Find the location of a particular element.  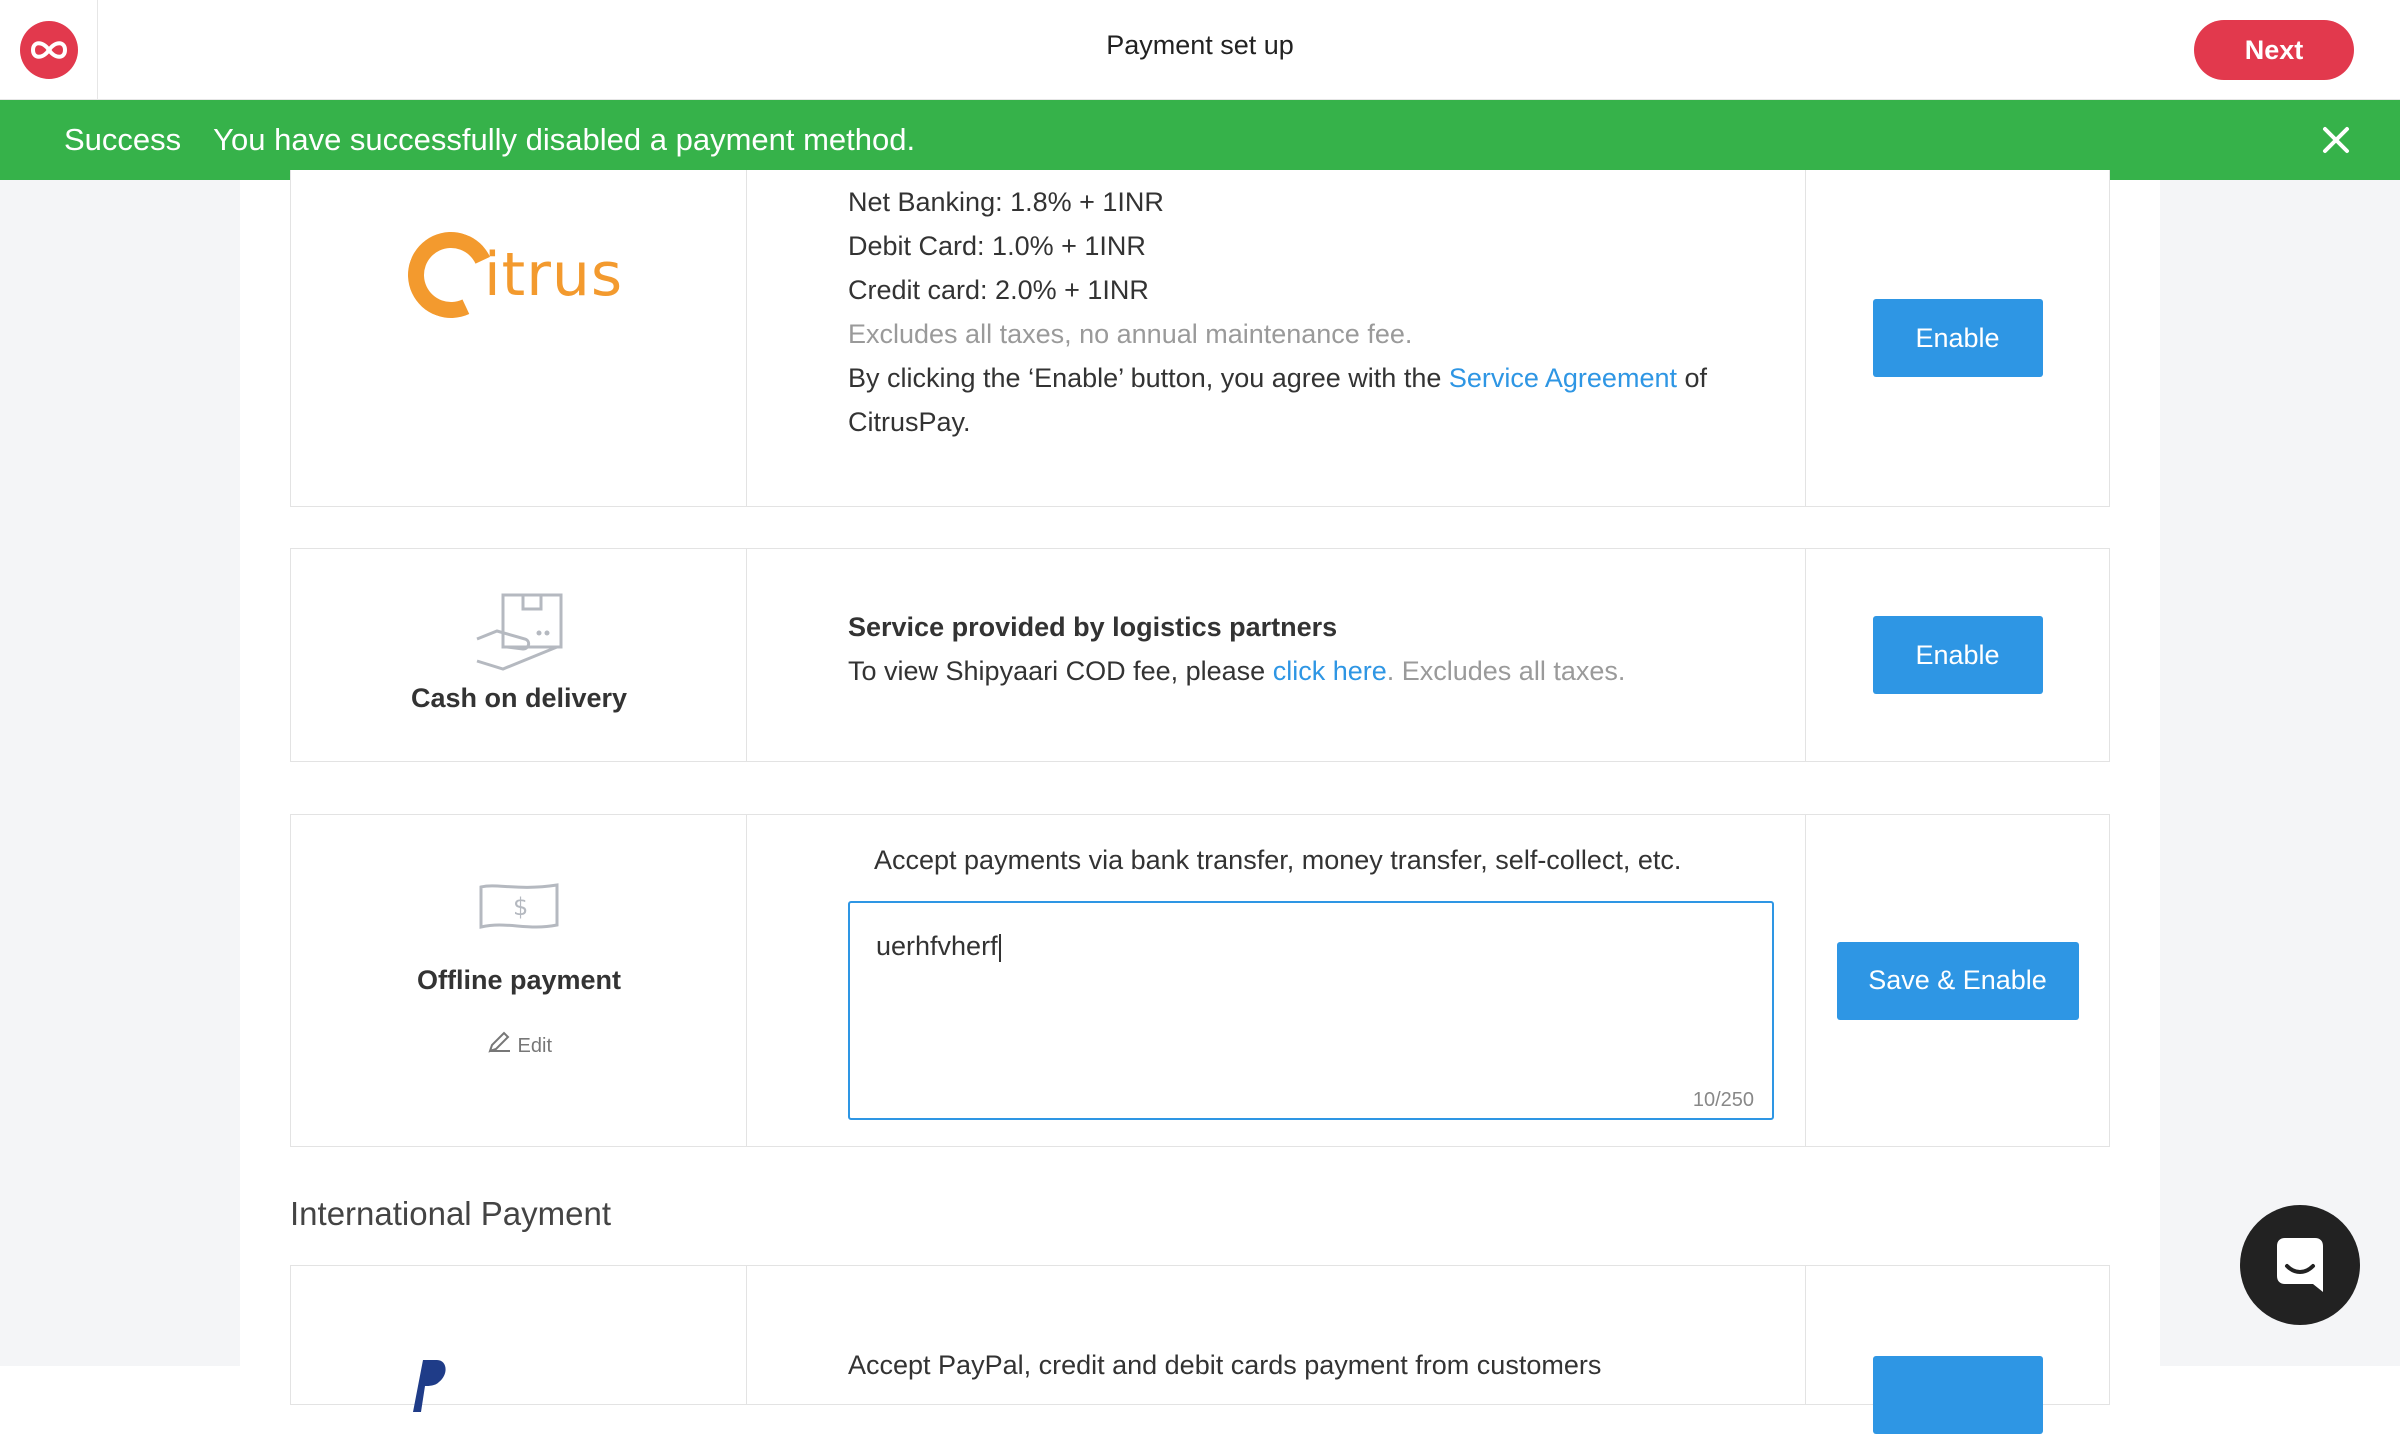

citrus-fee-line: Net Banking: 1.8% + 1INR is located at coordinates (1006, 202).